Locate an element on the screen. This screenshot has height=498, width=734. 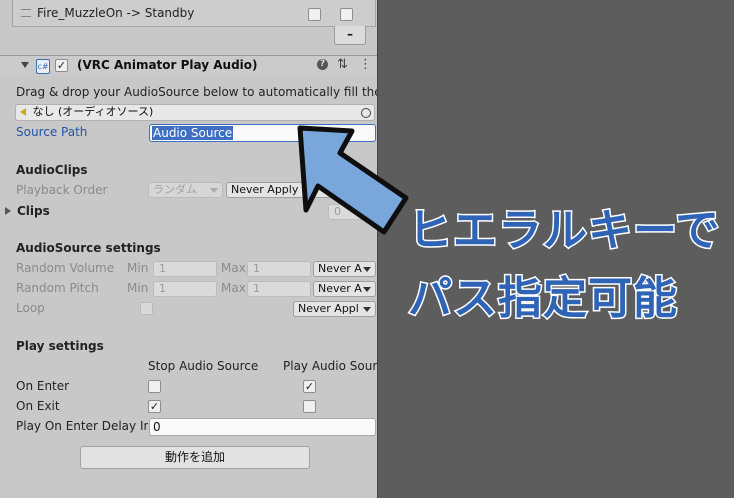
annotation-line-1: ヒエラルキーで is located at coordinates (563, 231).